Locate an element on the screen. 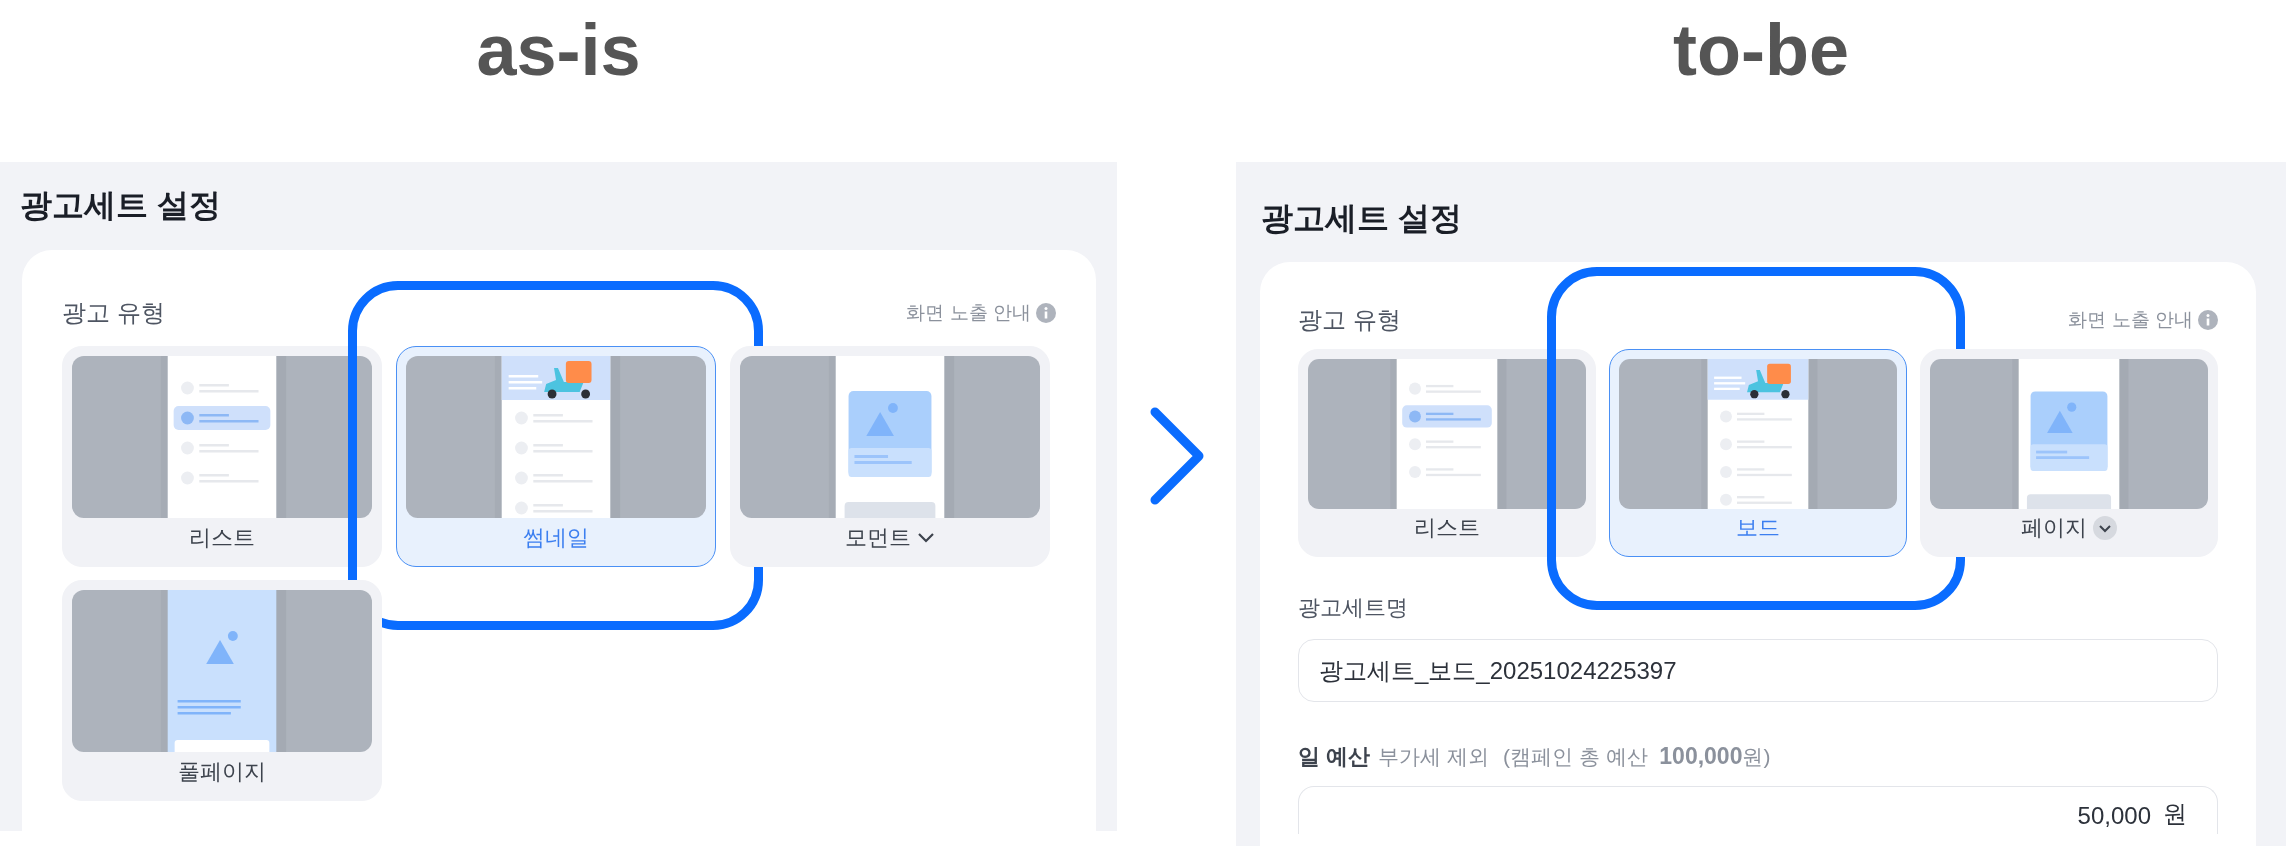 This screenshot has width=2286, height=846. budget-field: 50,000 원 is located at coordinates (1758, 810).